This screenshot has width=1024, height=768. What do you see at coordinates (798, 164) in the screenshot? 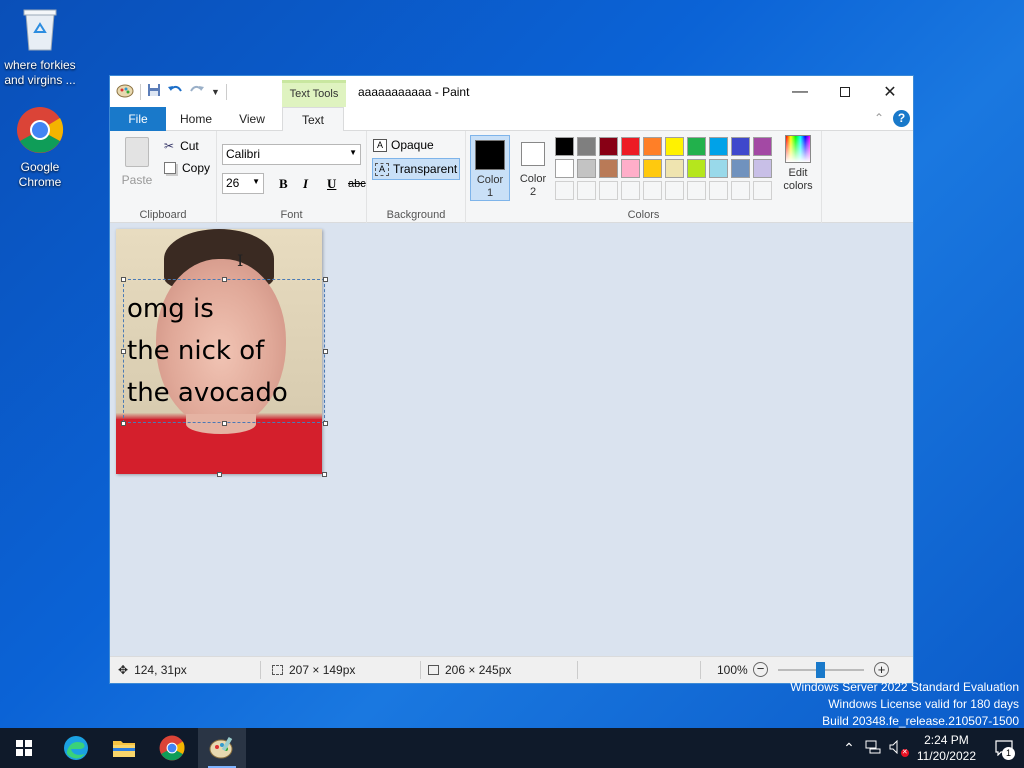
I see `edit-colors-button: Edit colors` at bounding box center [798, 164].